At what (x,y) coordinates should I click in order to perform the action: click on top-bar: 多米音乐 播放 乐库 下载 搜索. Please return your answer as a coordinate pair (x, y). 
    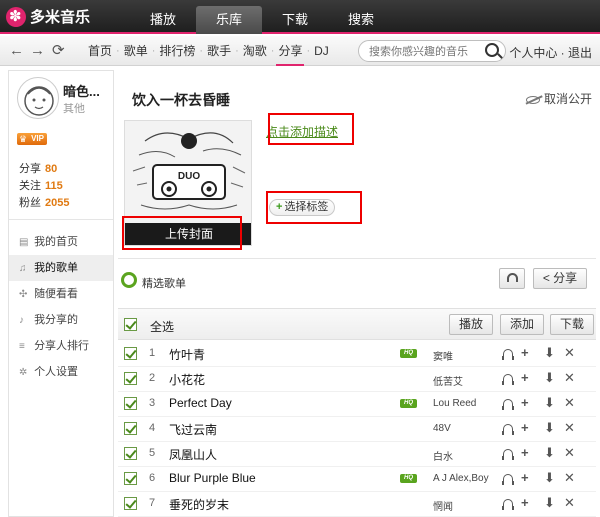
    Looking at the image, I should click on (300, 17).